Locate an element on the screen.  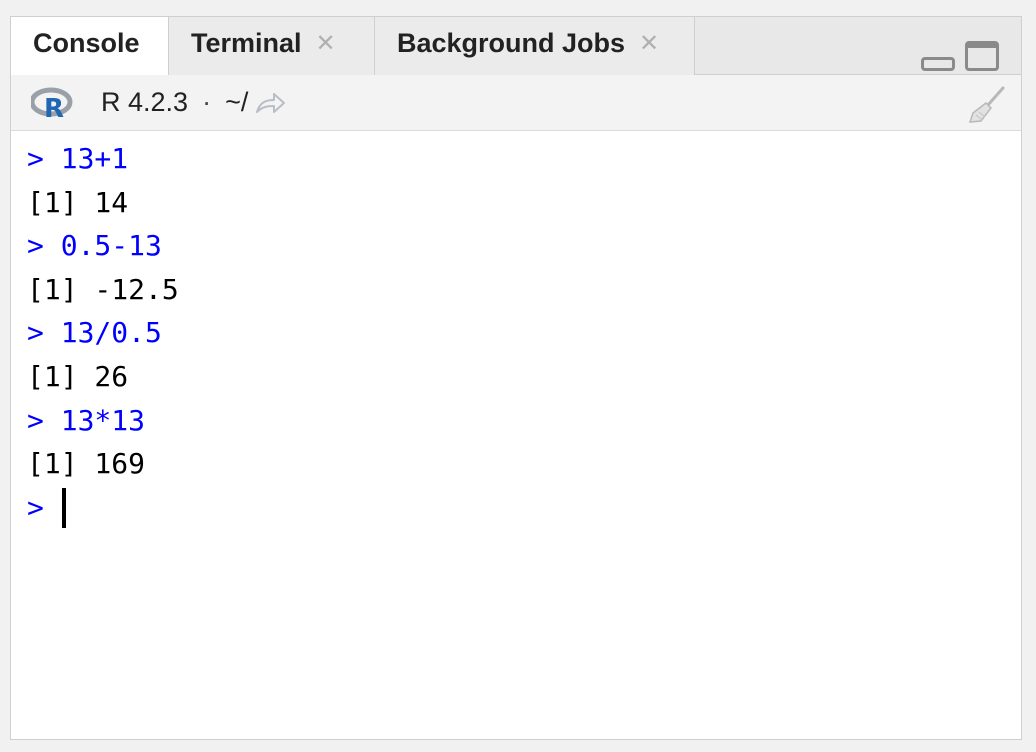
tab-label: Background Jobs is located at coordinates (511, 42).